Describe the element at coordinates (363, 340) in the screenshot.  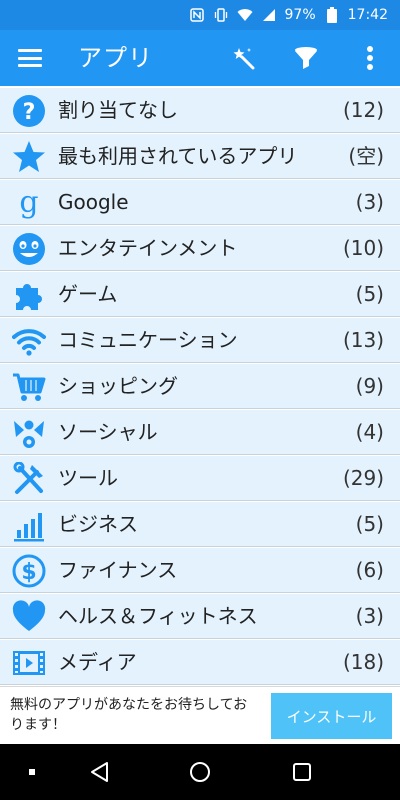
I see `category-count: (13)` at that location.